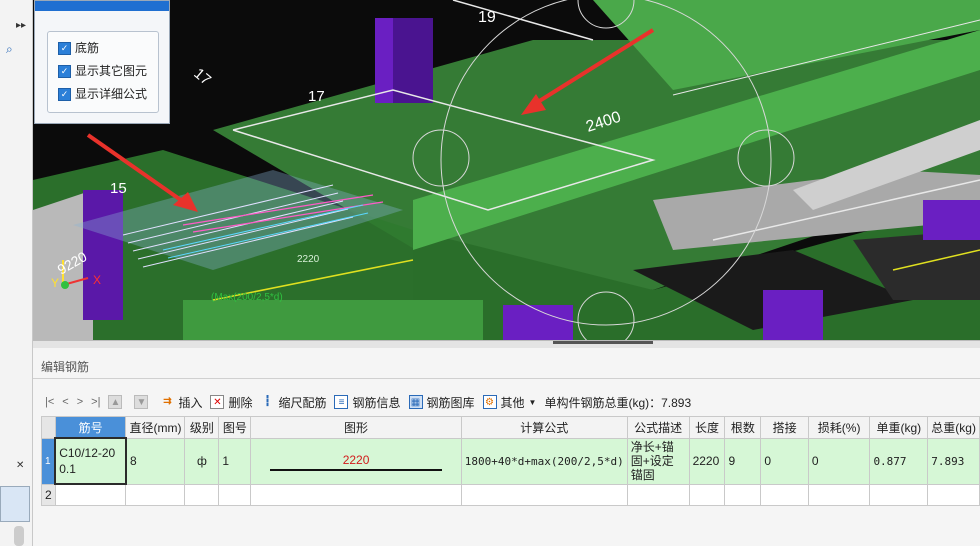 This screenshot has width=980, height=546. I want to click on column-header: 图形, so click(356, 427).